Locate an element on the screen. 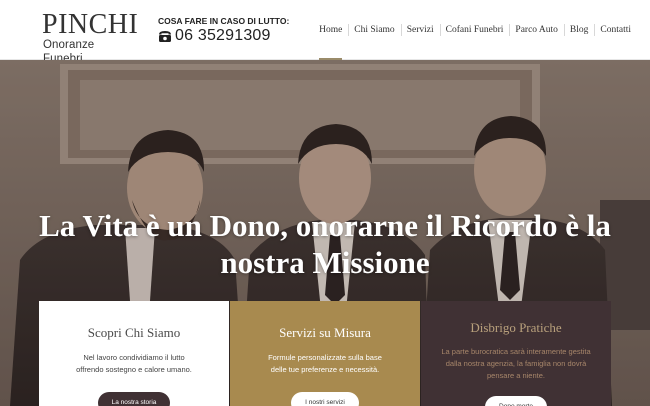 The width and height of the screenshot is (650, 406). dopo-morte-button: Dopo morte is located at coordinates (516, 401).